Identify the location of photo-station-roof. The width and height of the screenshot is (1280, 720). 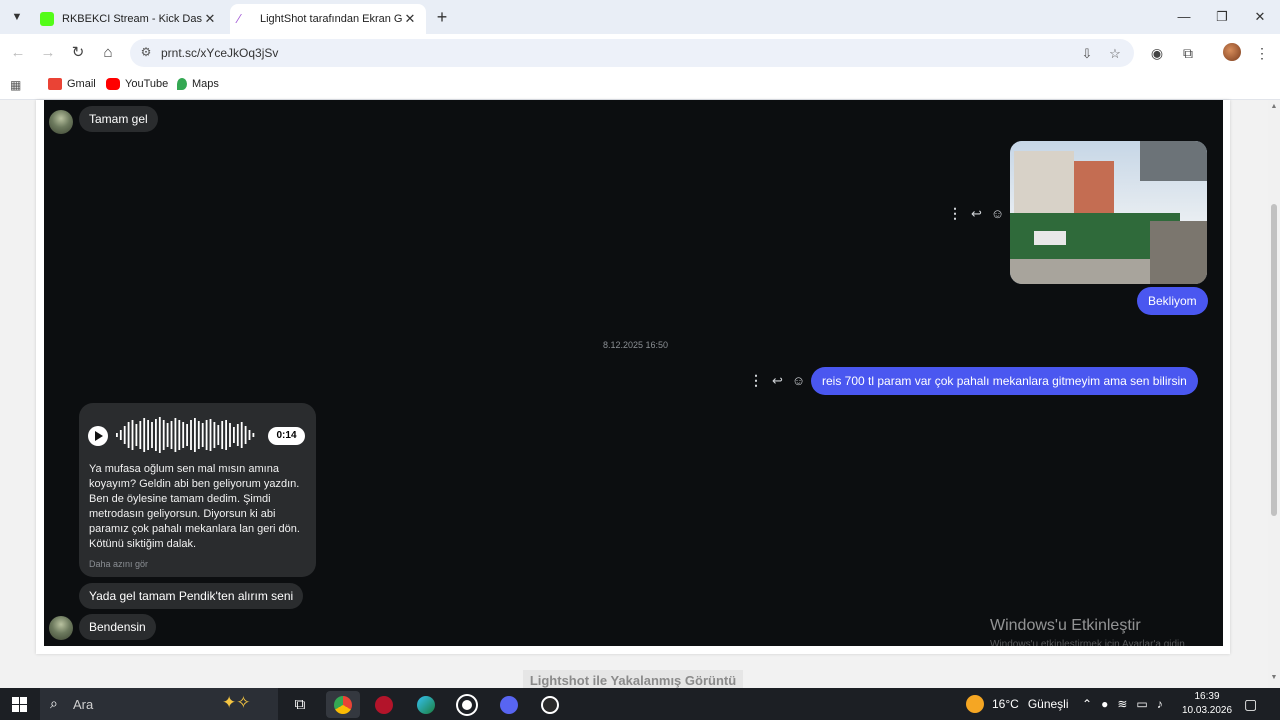
(1173, 161).